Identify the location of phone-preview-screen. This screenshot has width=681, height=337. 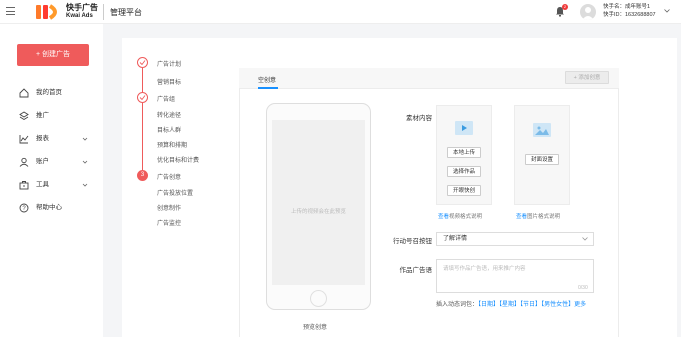
(318, 202).